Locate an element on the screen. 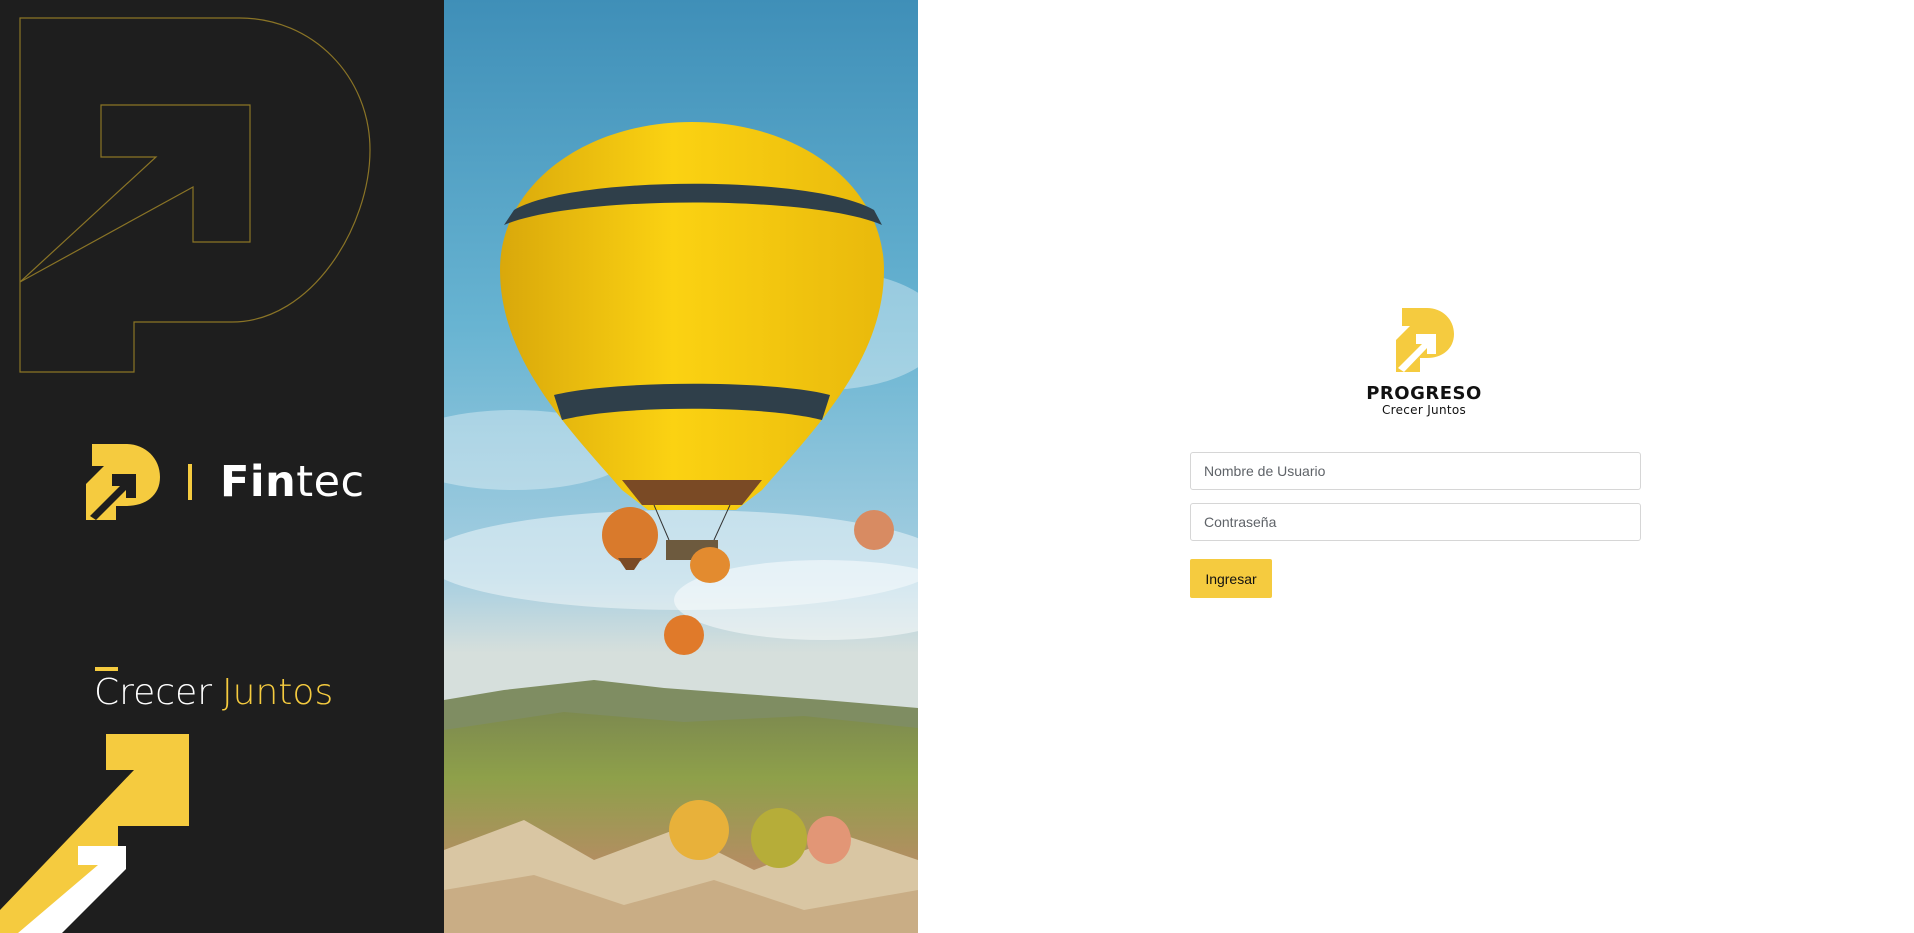 The width and height of the screenshot is (1914, 933). arrows-icon is located at coordinates (94, 833).